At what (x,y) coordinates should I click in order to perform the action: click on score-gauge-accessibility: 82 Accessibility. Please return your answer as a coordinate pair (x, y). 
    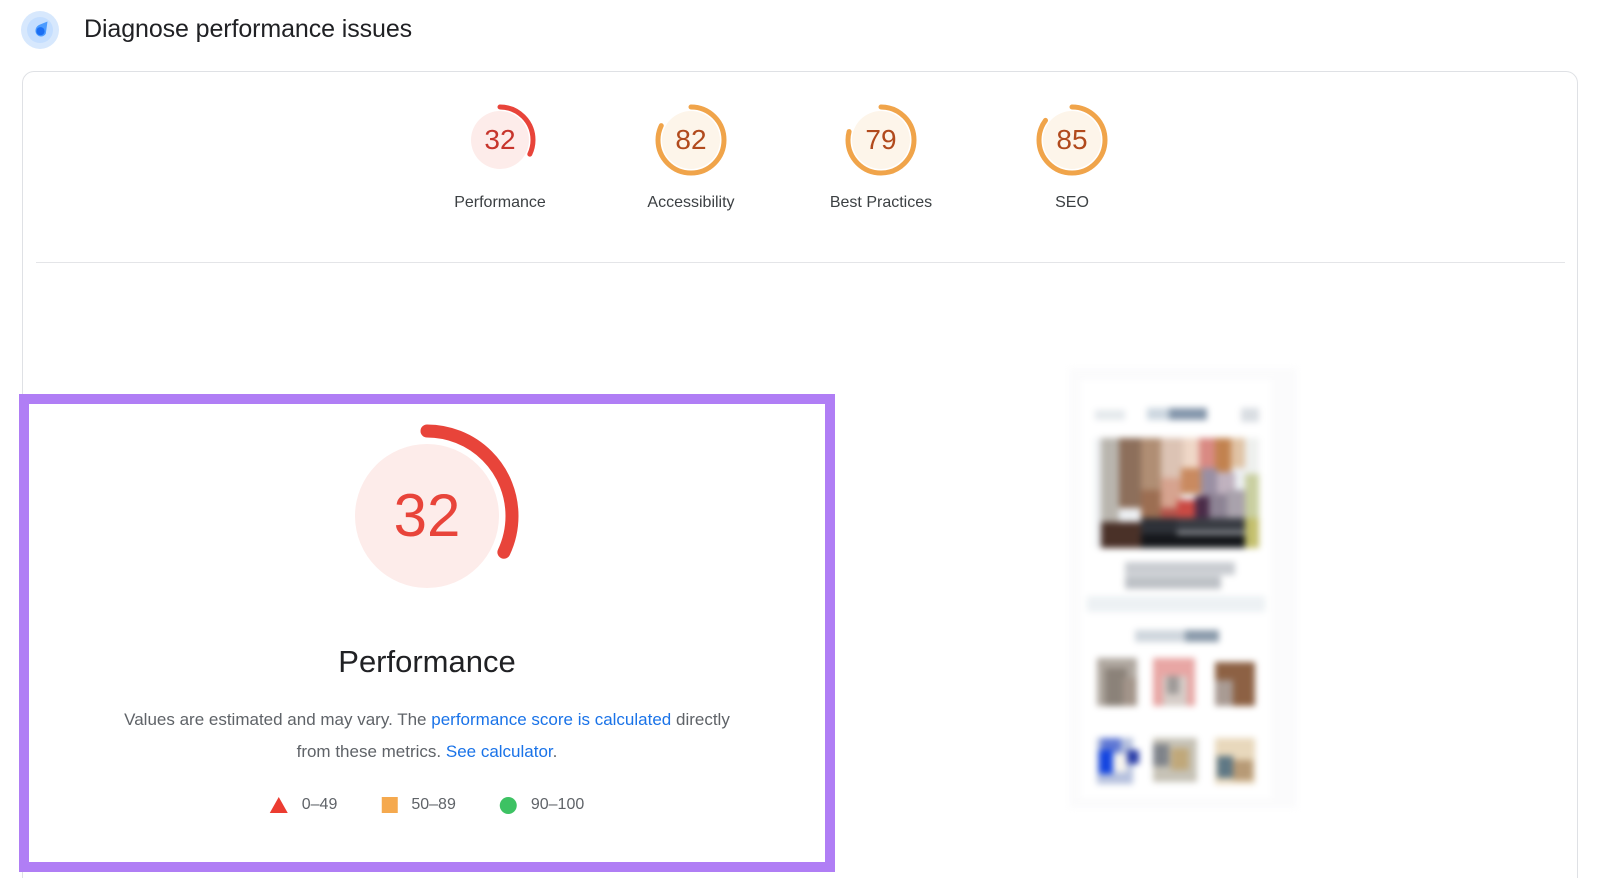
    Looking at the image, I should click on (691, 156).